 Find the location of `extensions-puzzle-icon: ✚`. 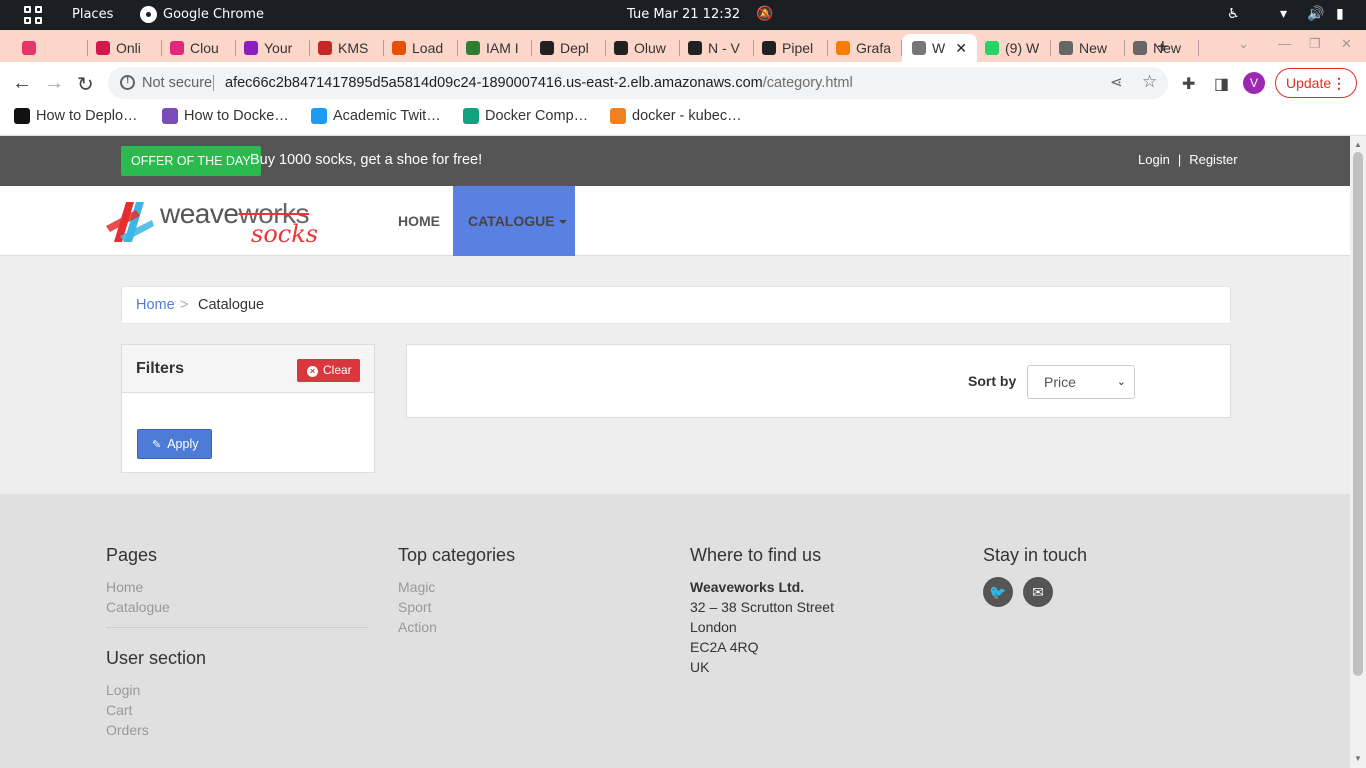

extensions-puzzle-icon: ✚ is located at coordinates (1188, 84).